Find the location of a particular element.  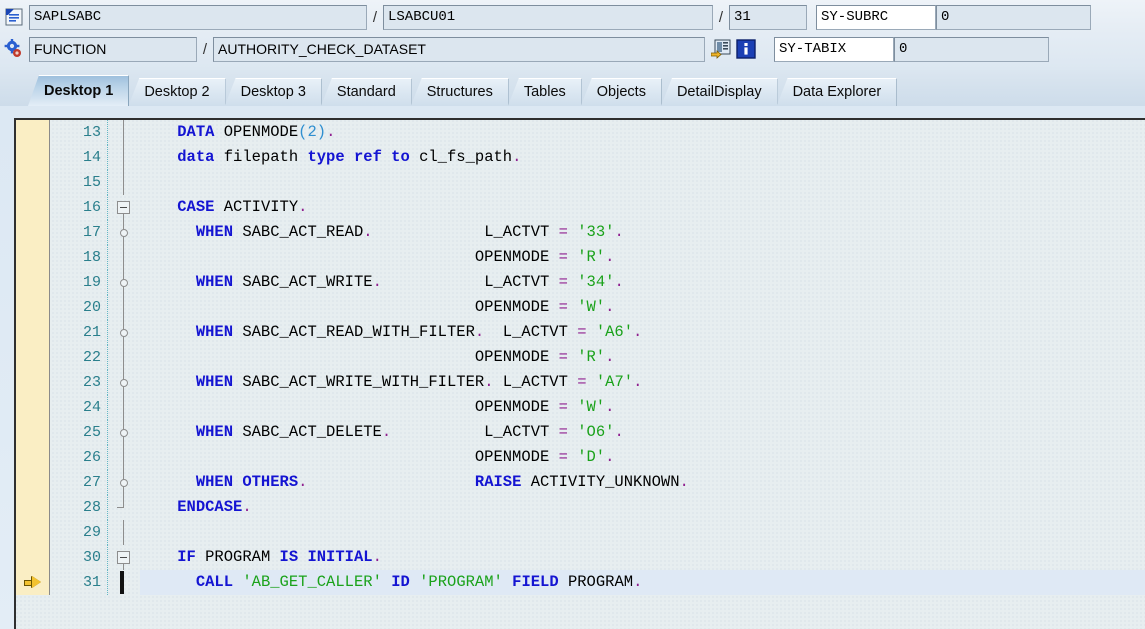

line-number-field: 31 is located at coordinates (768, 17).